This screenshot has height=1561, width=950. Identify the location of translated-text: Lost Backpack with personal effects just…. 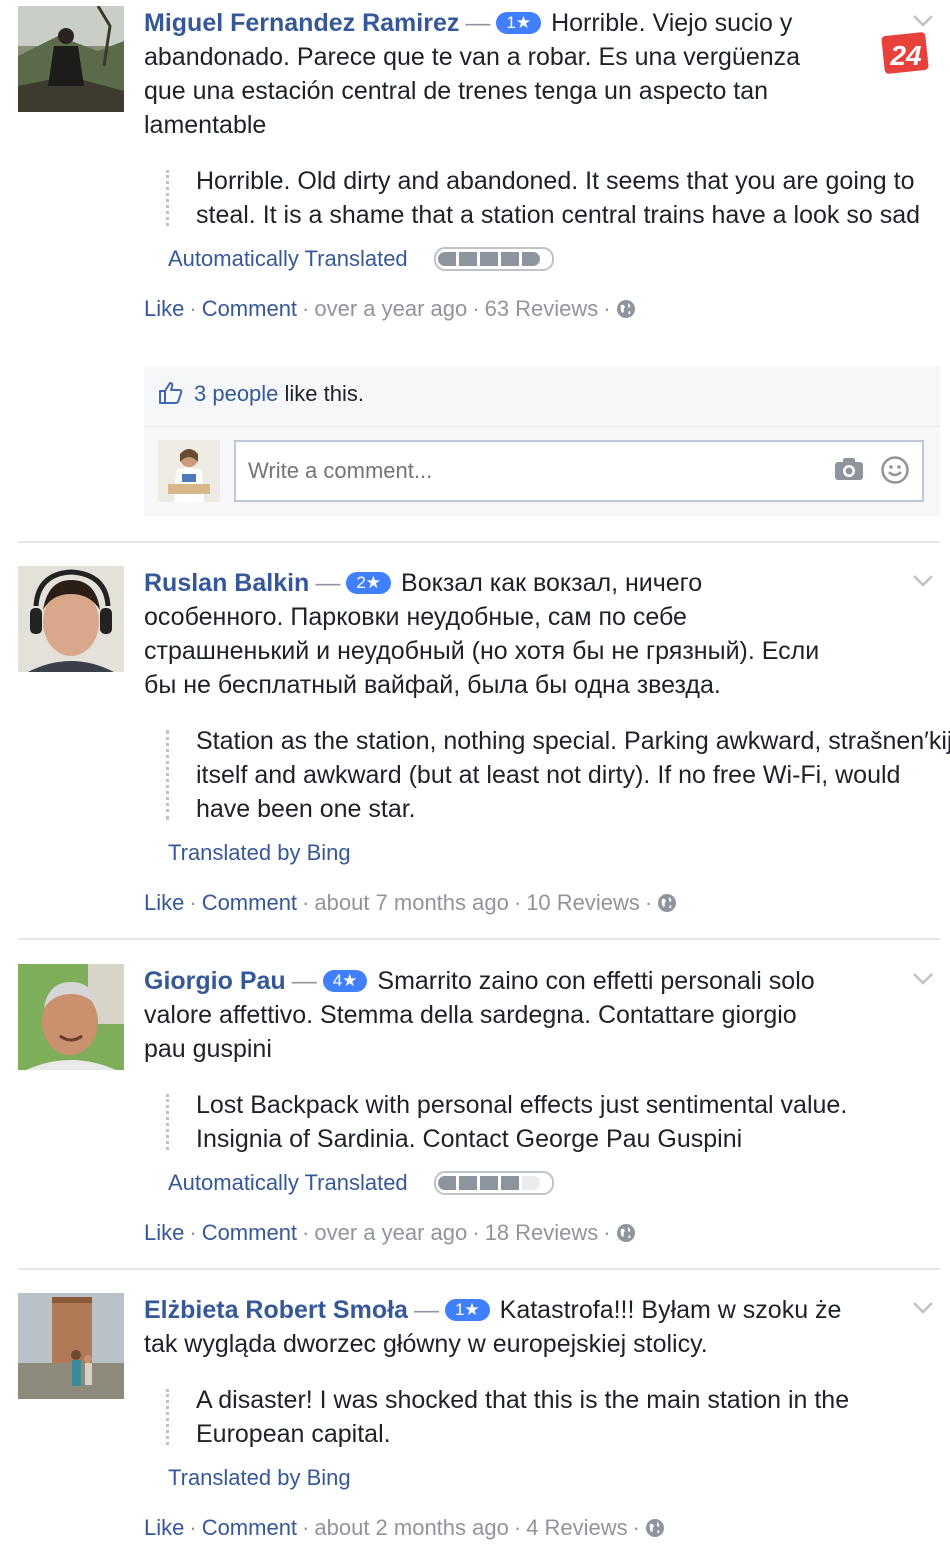
(522, 1122).